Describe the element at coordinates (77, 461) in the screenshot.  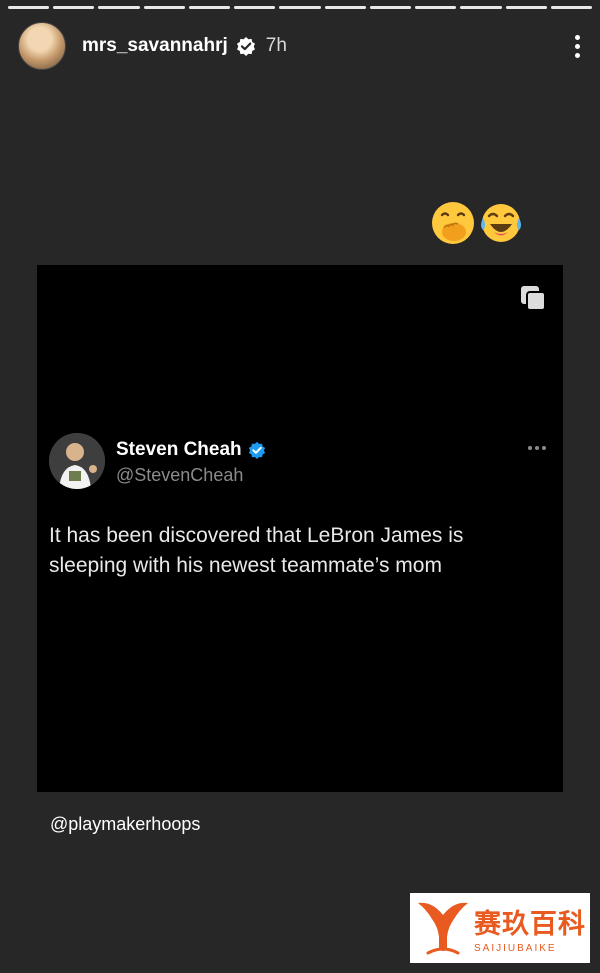
I see `tweet-avatar` at that location.